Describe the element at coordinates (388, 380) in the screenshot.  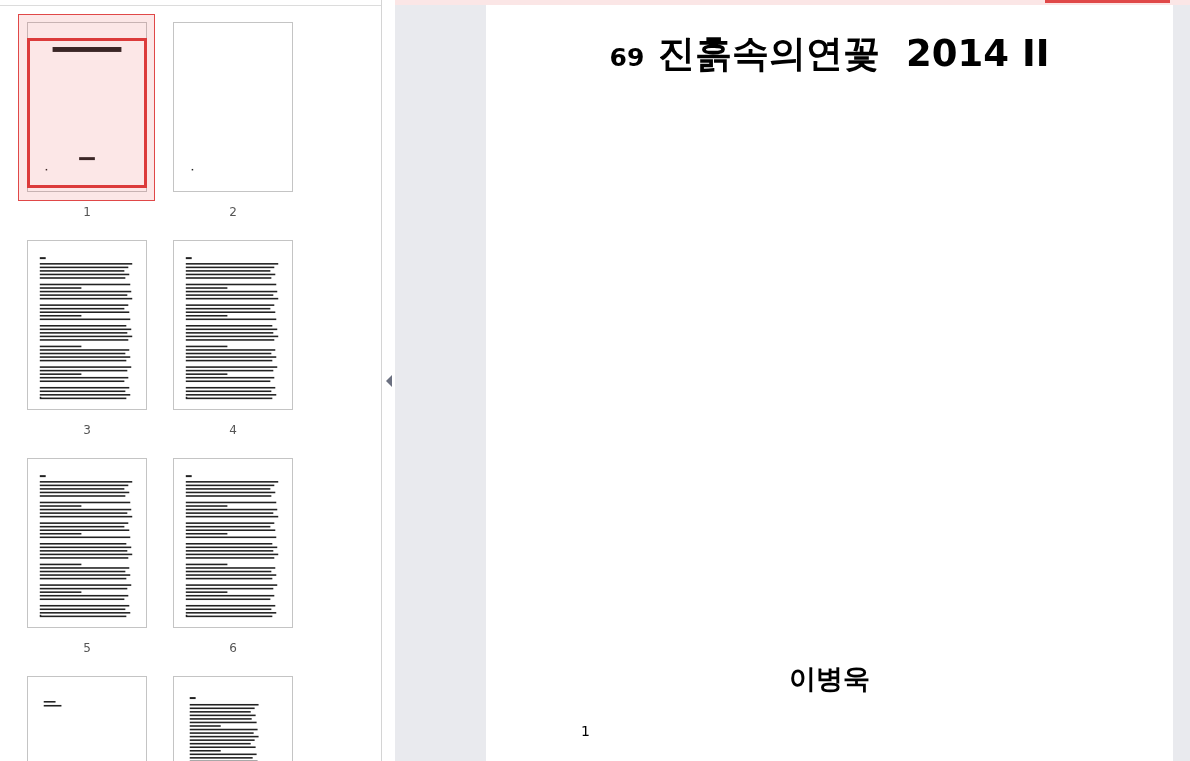
I see `collapse-arrow-icon` at that location.